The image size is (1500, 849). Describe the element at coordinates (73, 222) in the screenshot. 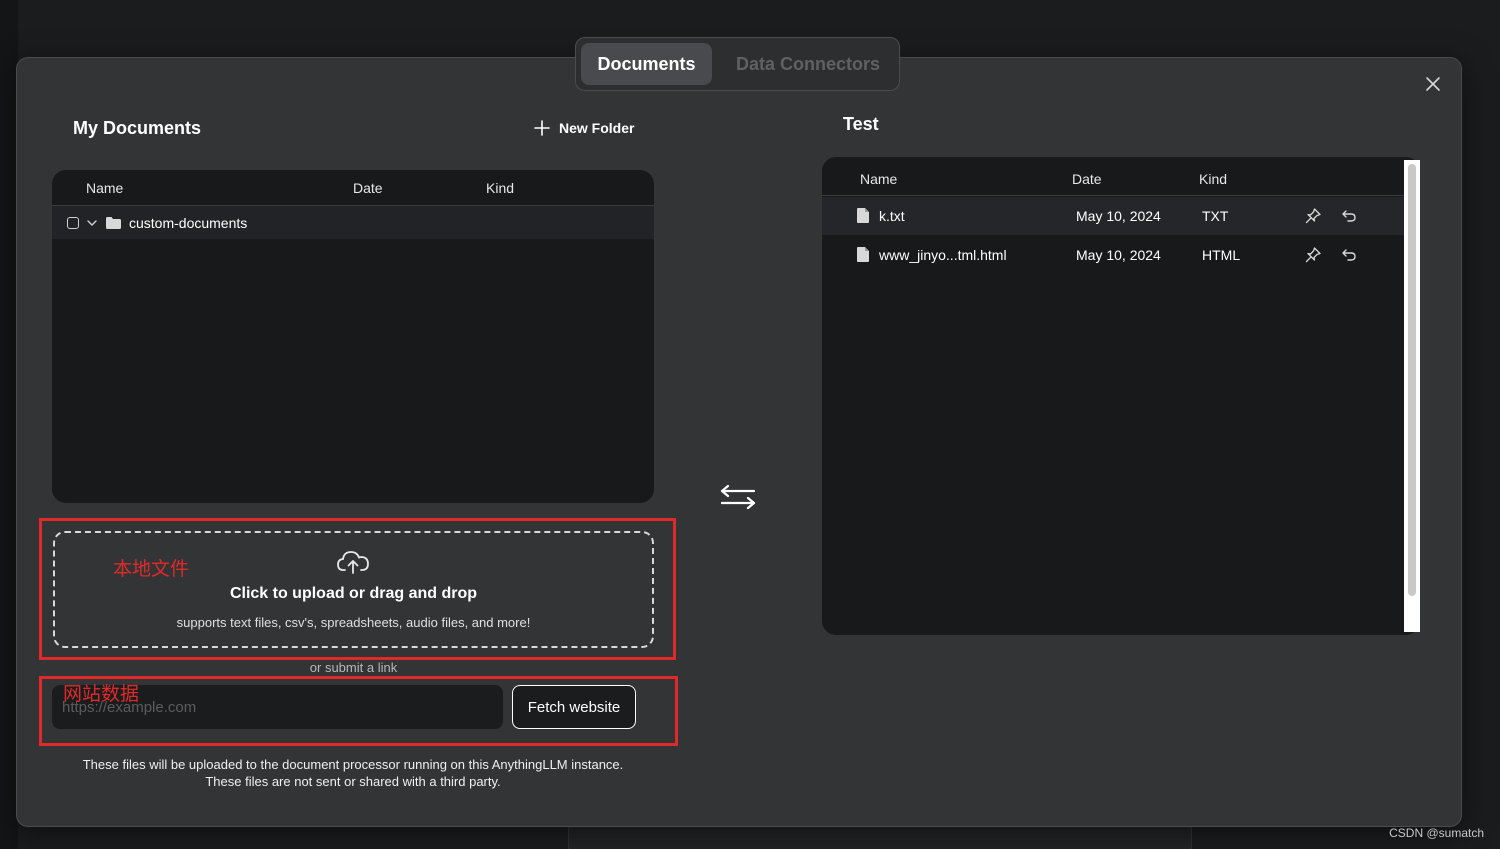

I see `folder-checkbox` at that location.